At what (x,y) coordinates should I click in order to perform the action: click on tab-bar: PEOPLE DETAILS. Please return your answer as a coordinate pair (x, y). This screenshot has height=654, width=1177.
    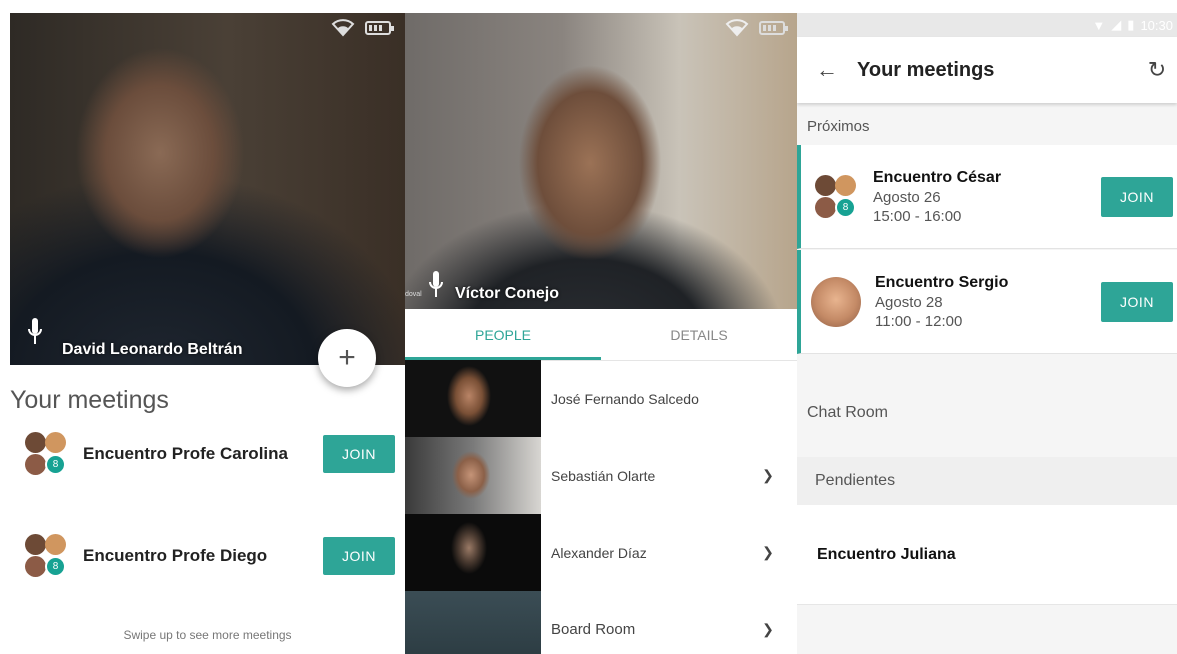
    Looking at the image, I should click on (601, 335).